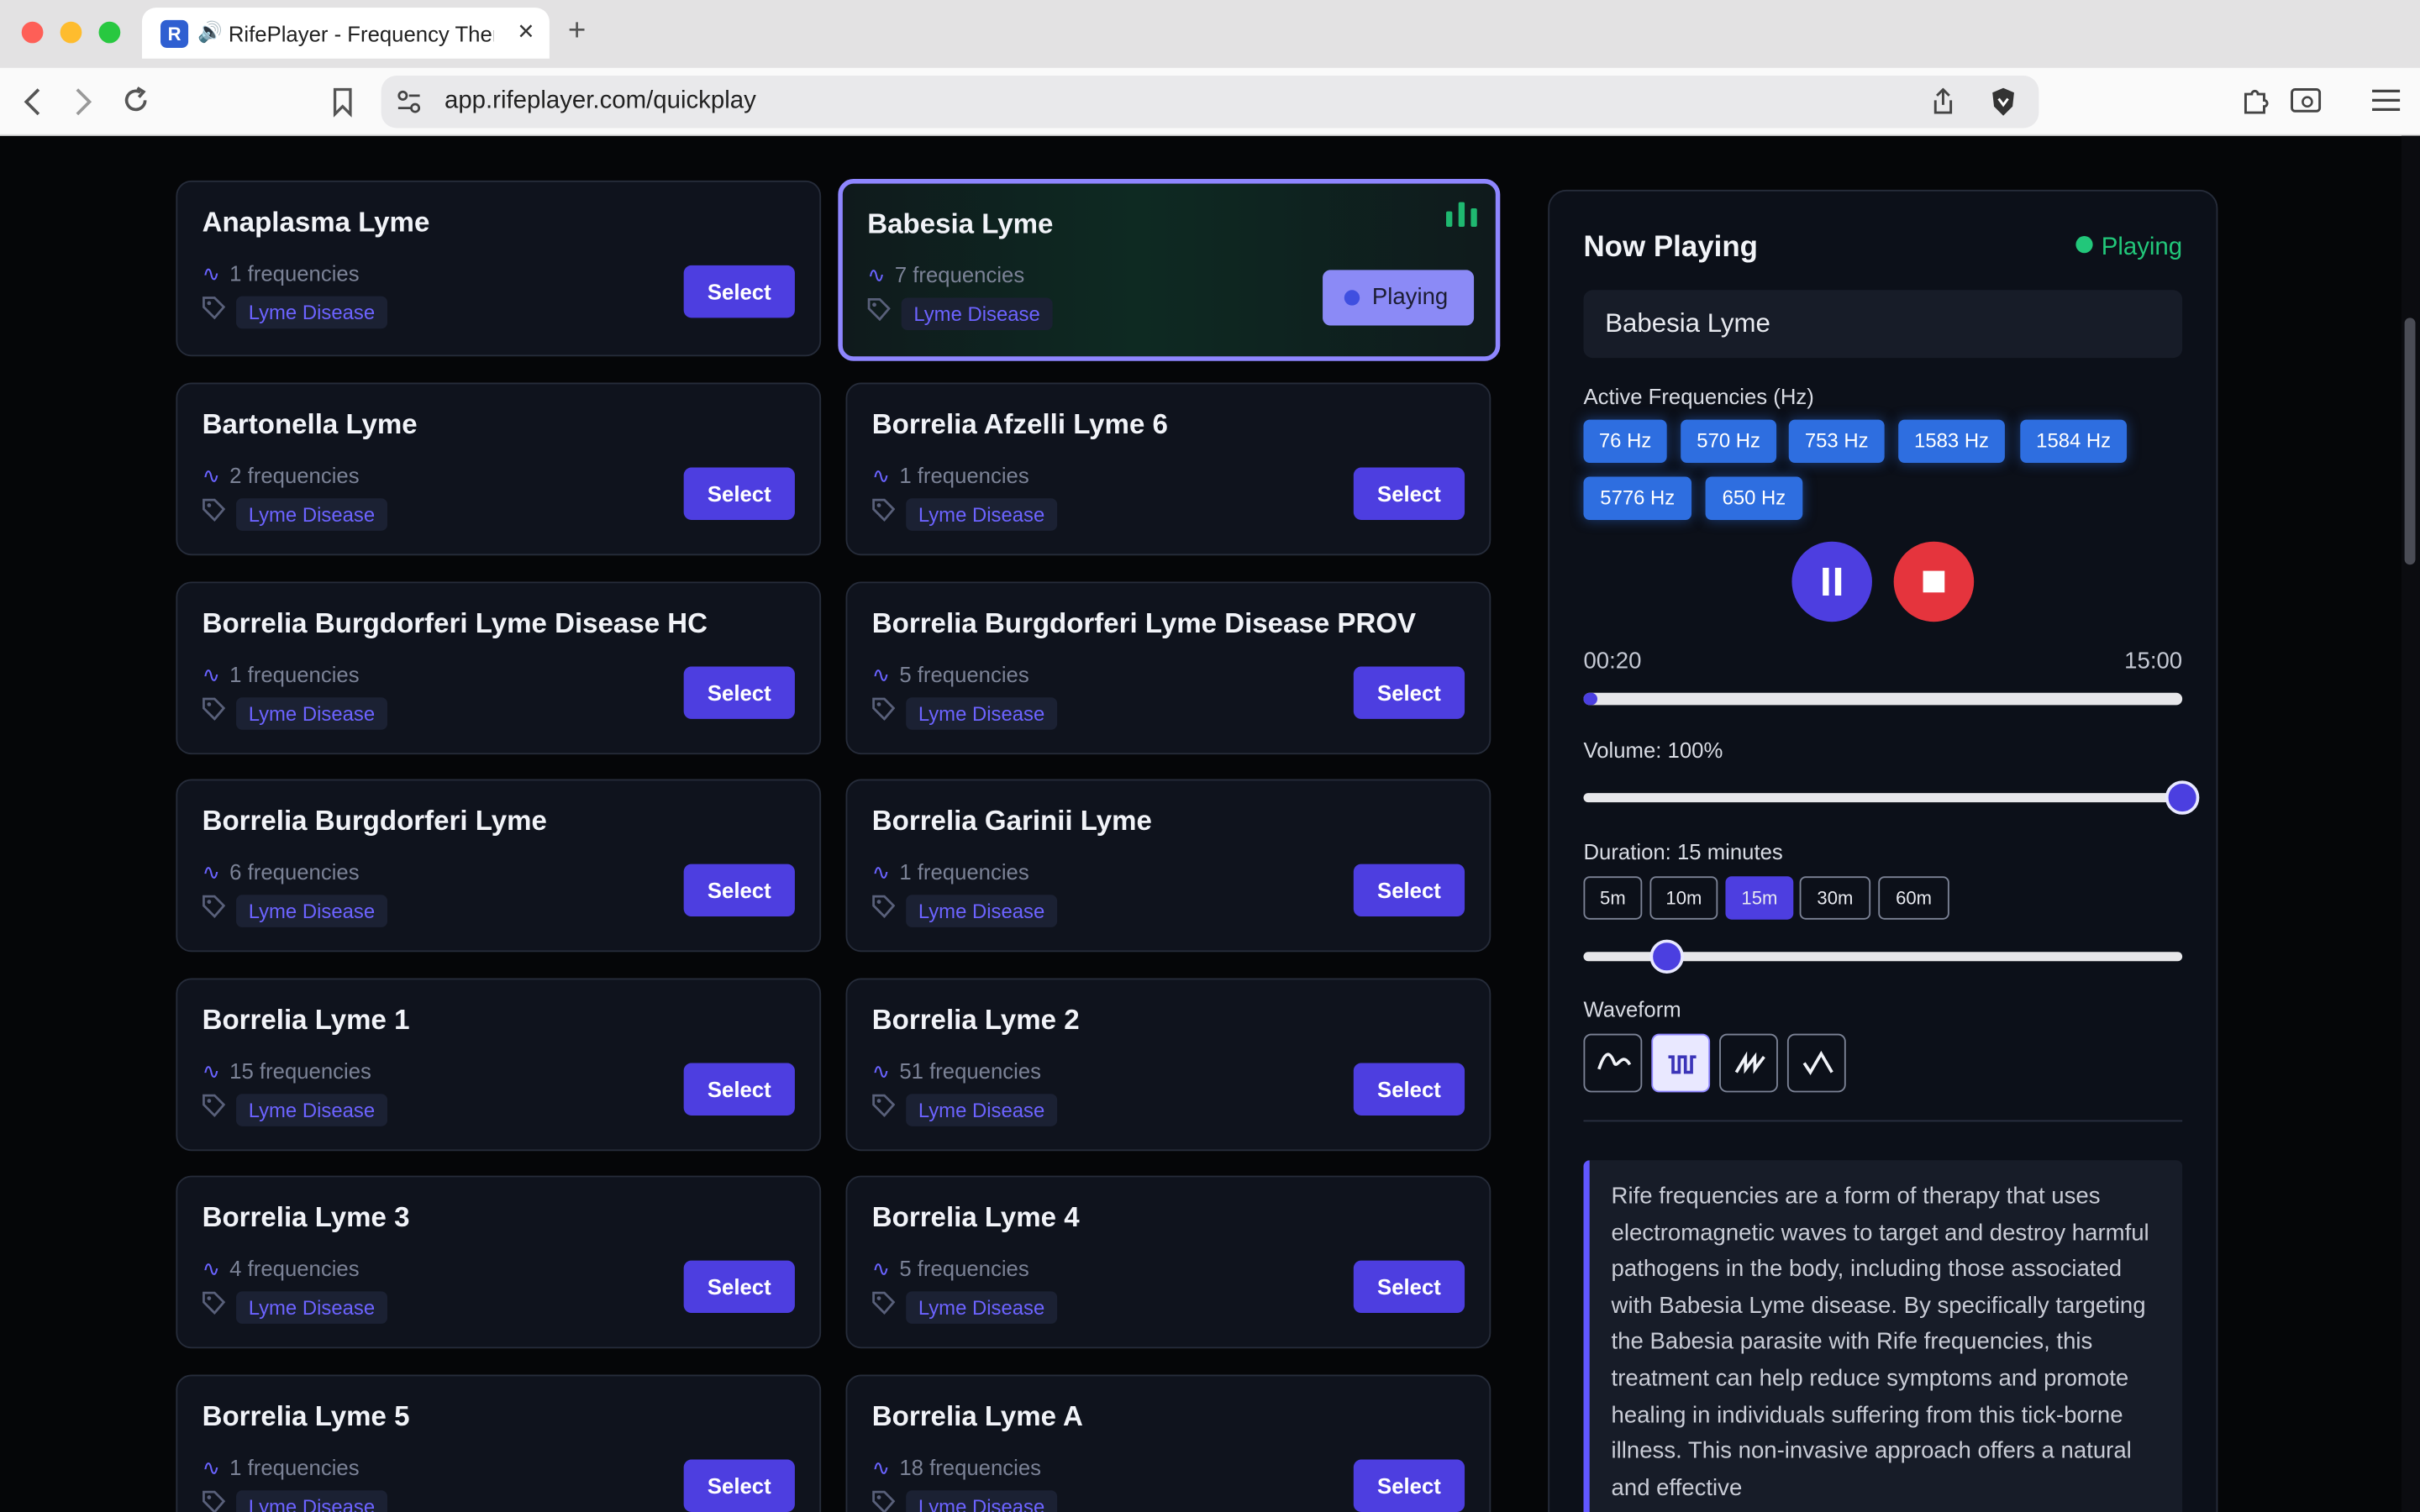 This screenshot has height=1512, width=2420. What do you see at coordinates (2004, 102) in the screenshot?
I see `brave-shield-icon` at bounding box center [2004, 102].